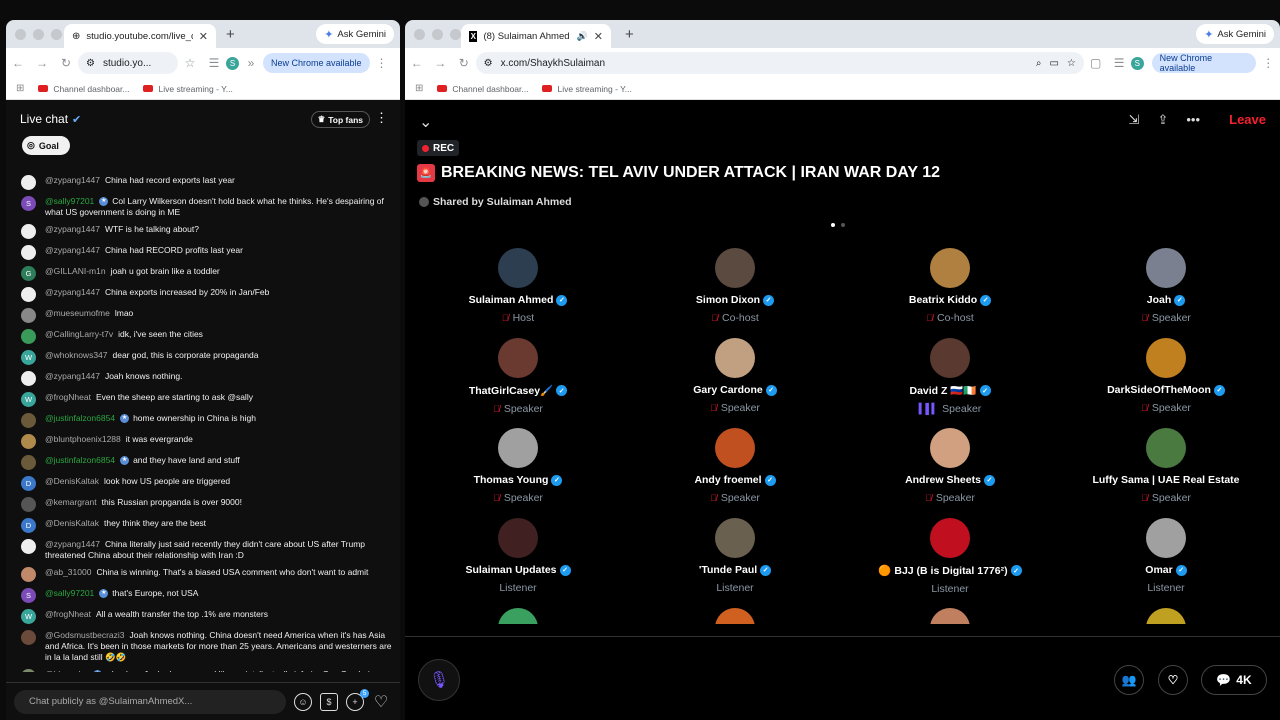 This screenshot has width=1280, height=720. Describe the element at coordinates (46, 145) in the screenshot. I see `goal-button: ◎ Goal` at that location.